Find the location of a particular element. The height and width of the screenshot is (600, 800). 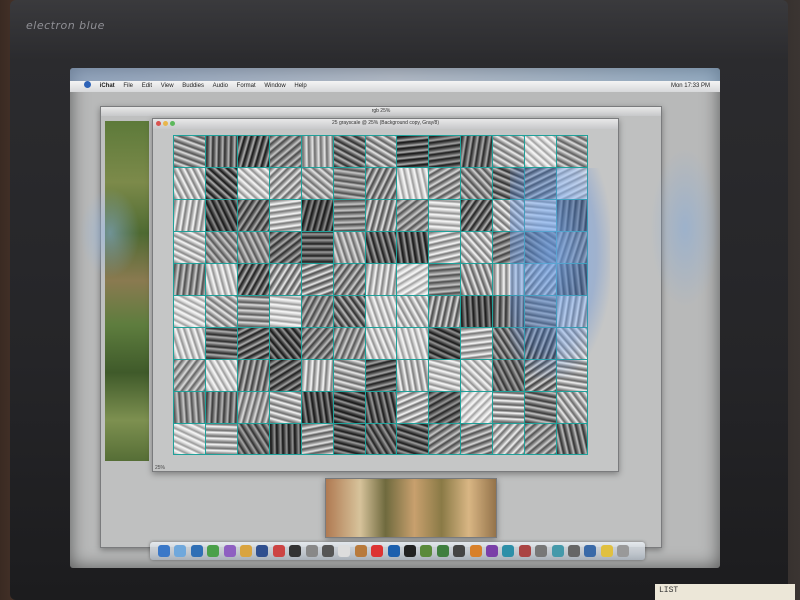

menu-file: File is located at coordinates (128, 86).